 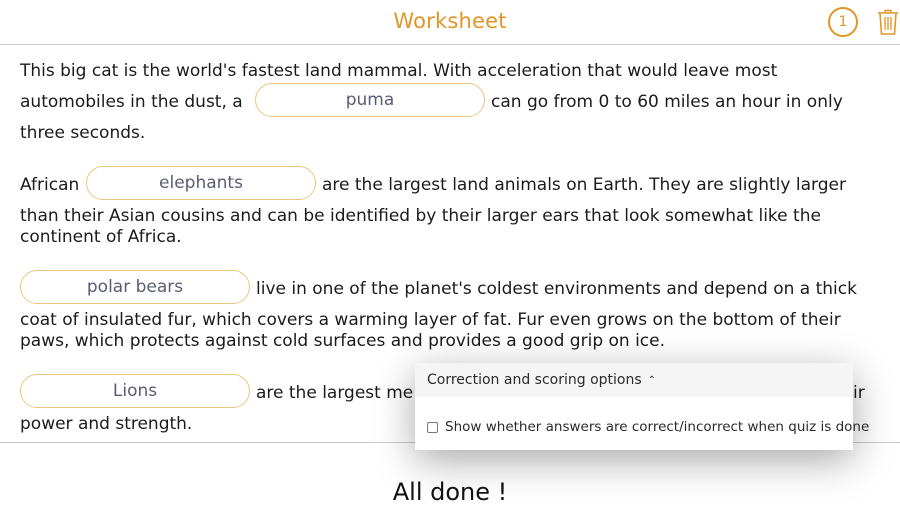 I want to click on text-line: ir, so click(x=859, y=393).